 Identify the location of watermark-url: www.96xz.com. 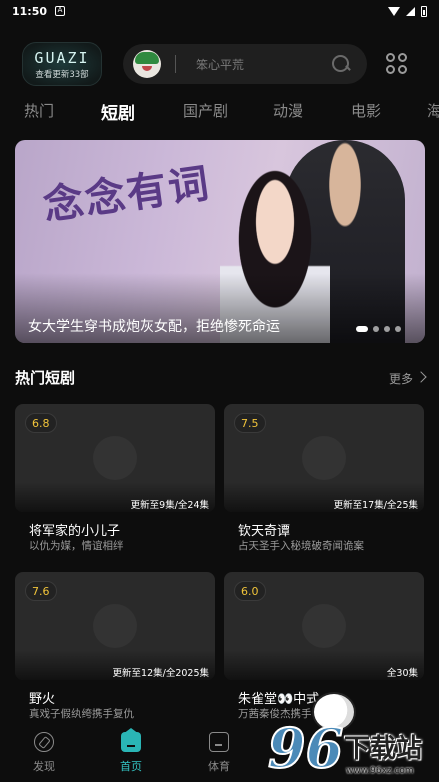
(380, 771).